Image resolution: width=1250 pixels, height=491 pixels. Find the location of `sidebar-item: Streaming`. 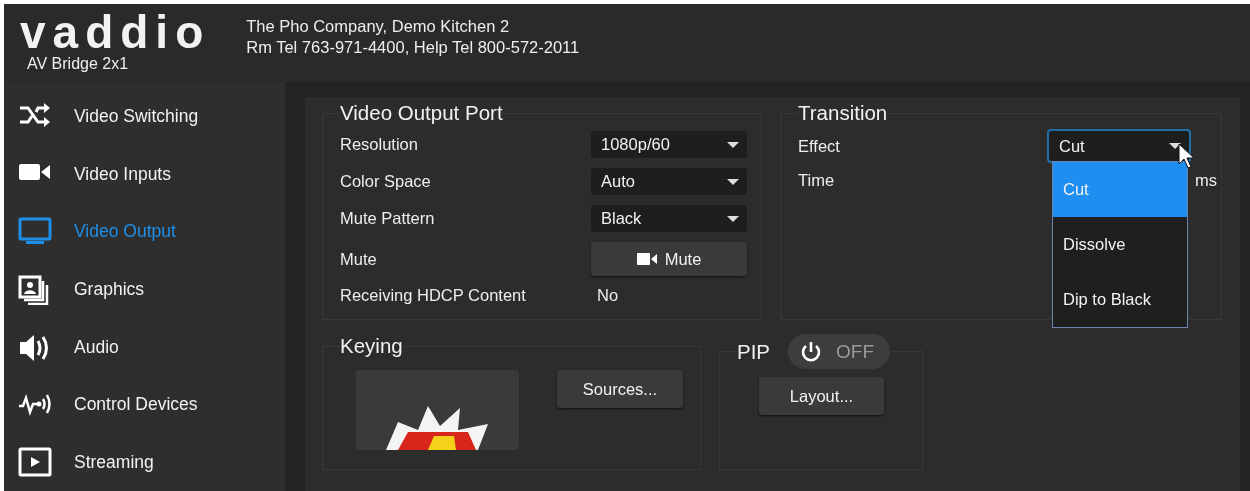

sidebar-item: Streaming is located at coordinates (144, 462).